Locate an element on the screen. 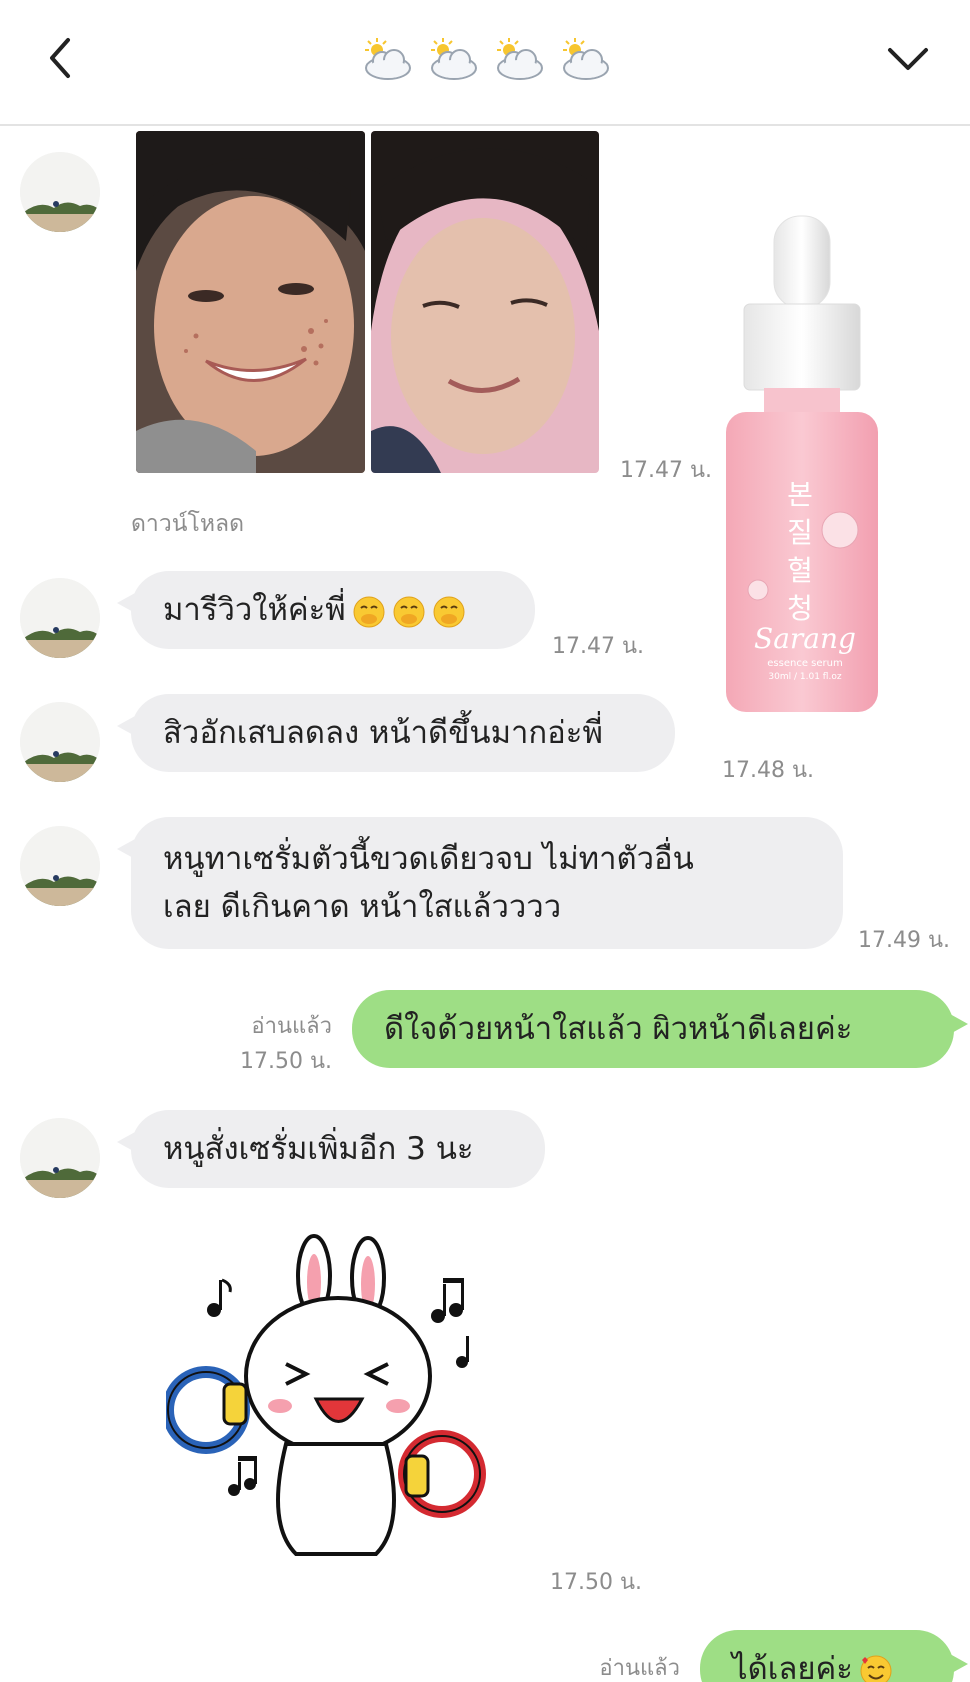 The height and width of the screenshot is (1682, 970). message-bubble: หนูสั่งเซรั่มเพิ่มอีก 3 นะ is located at coordinates (331, 1149).